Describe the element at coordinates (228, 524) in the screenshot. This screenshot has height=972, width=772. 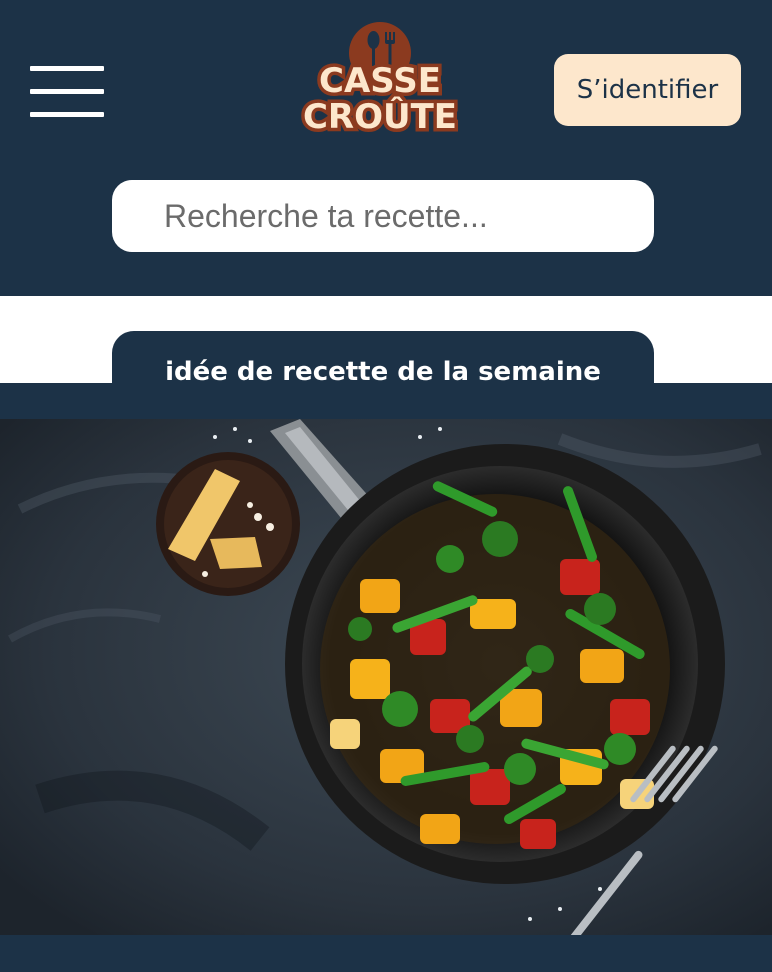
I see `parmesan-bowl` at that location.